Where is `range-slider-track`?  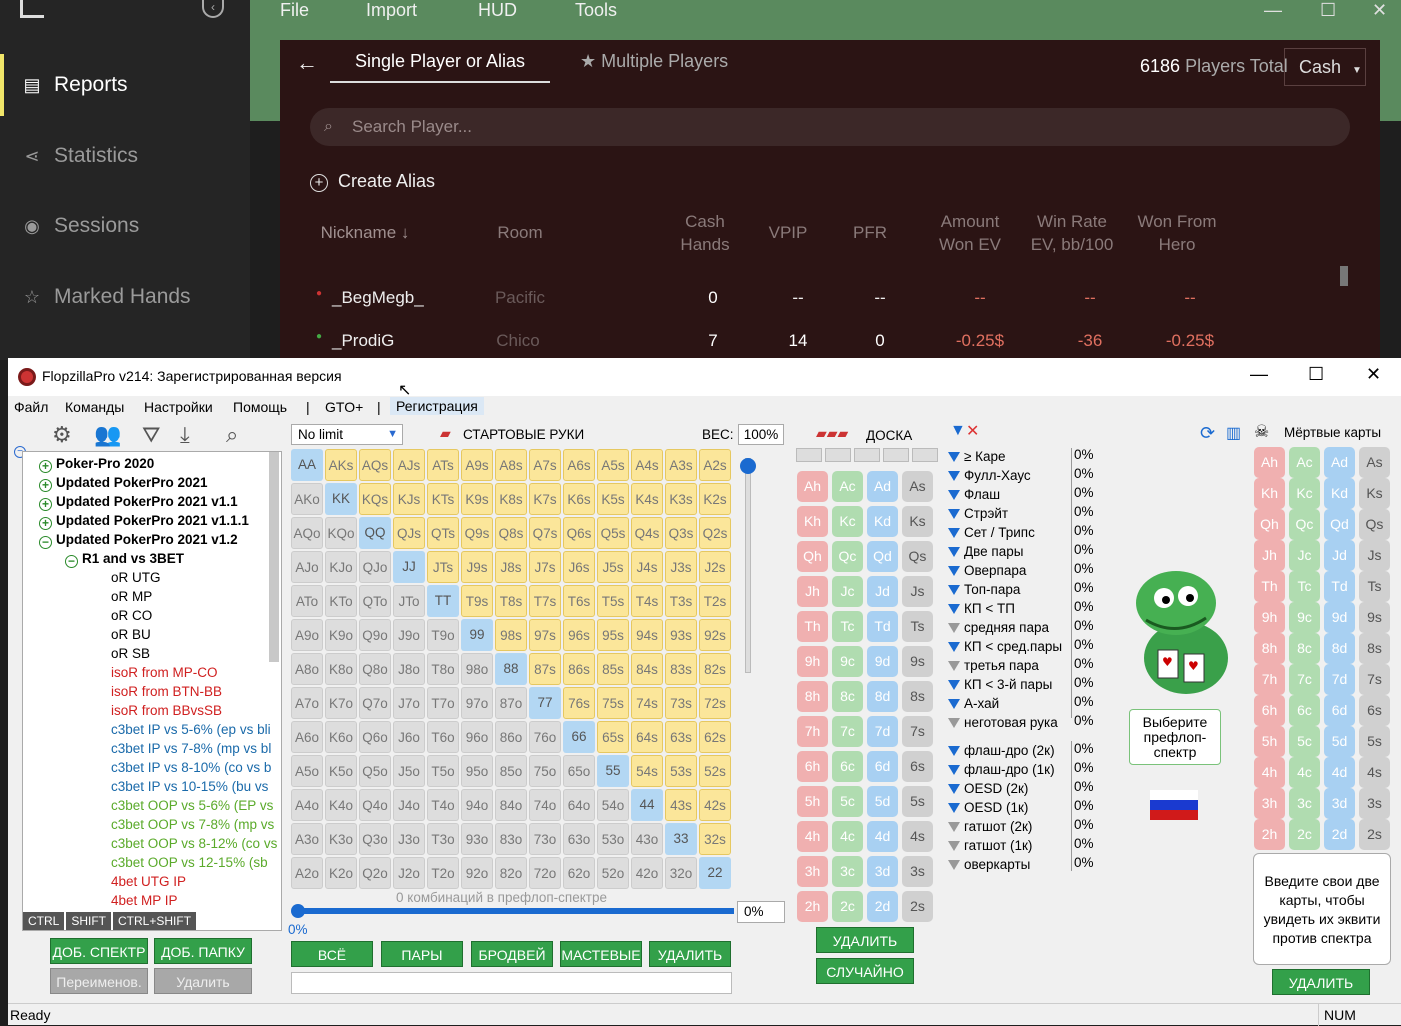
range-slider-track is located at coordinates (516, 911).